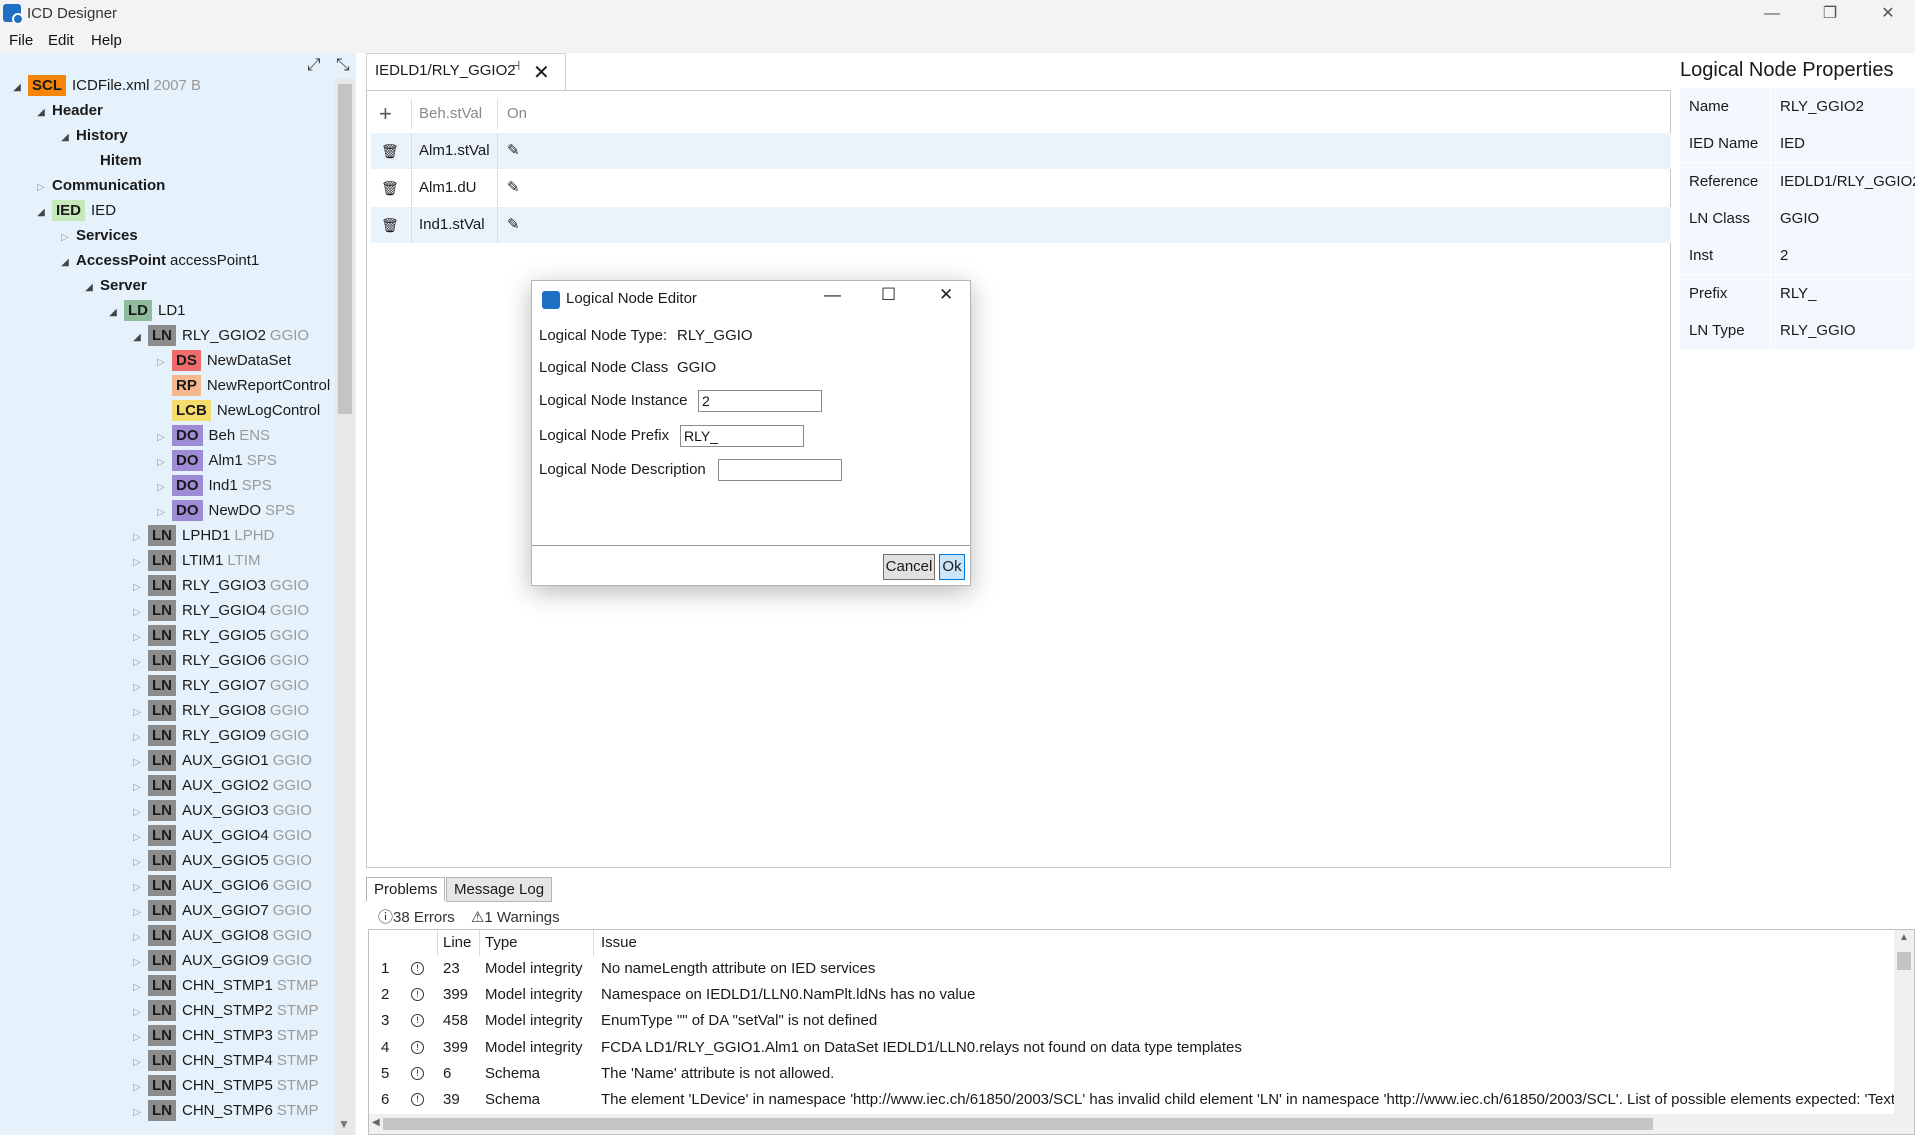 The image size is (1915, 1135). What do you see at coordinates (221, 960) in the screenshot?
I see `tree-item: ▷ LN AUX_GGIO9 GGIO` at bounding box center [221, 960].